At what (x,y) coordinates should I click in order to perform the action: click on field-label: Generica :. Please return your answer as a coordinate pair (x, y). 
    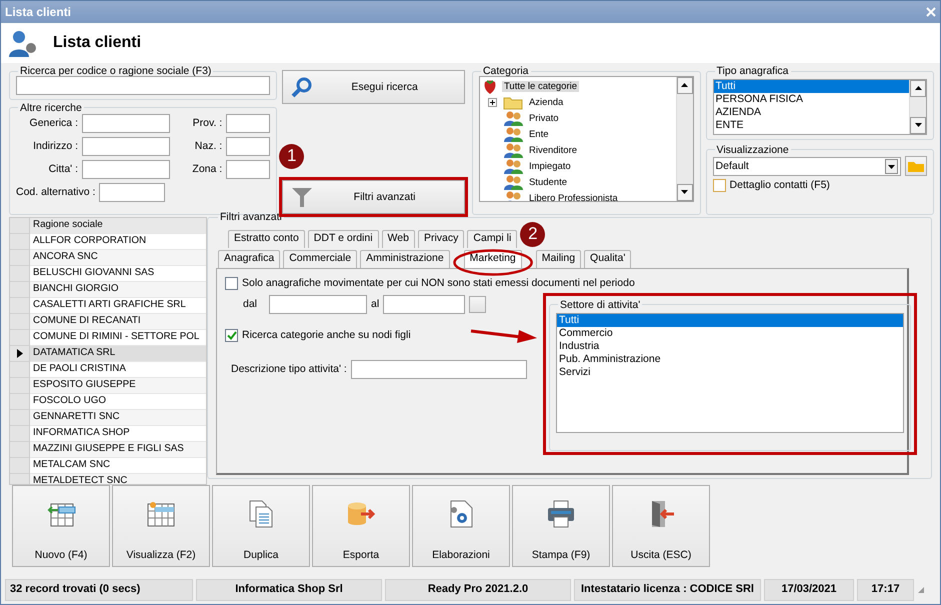
    Looking at the image, I should click on (53, 123).